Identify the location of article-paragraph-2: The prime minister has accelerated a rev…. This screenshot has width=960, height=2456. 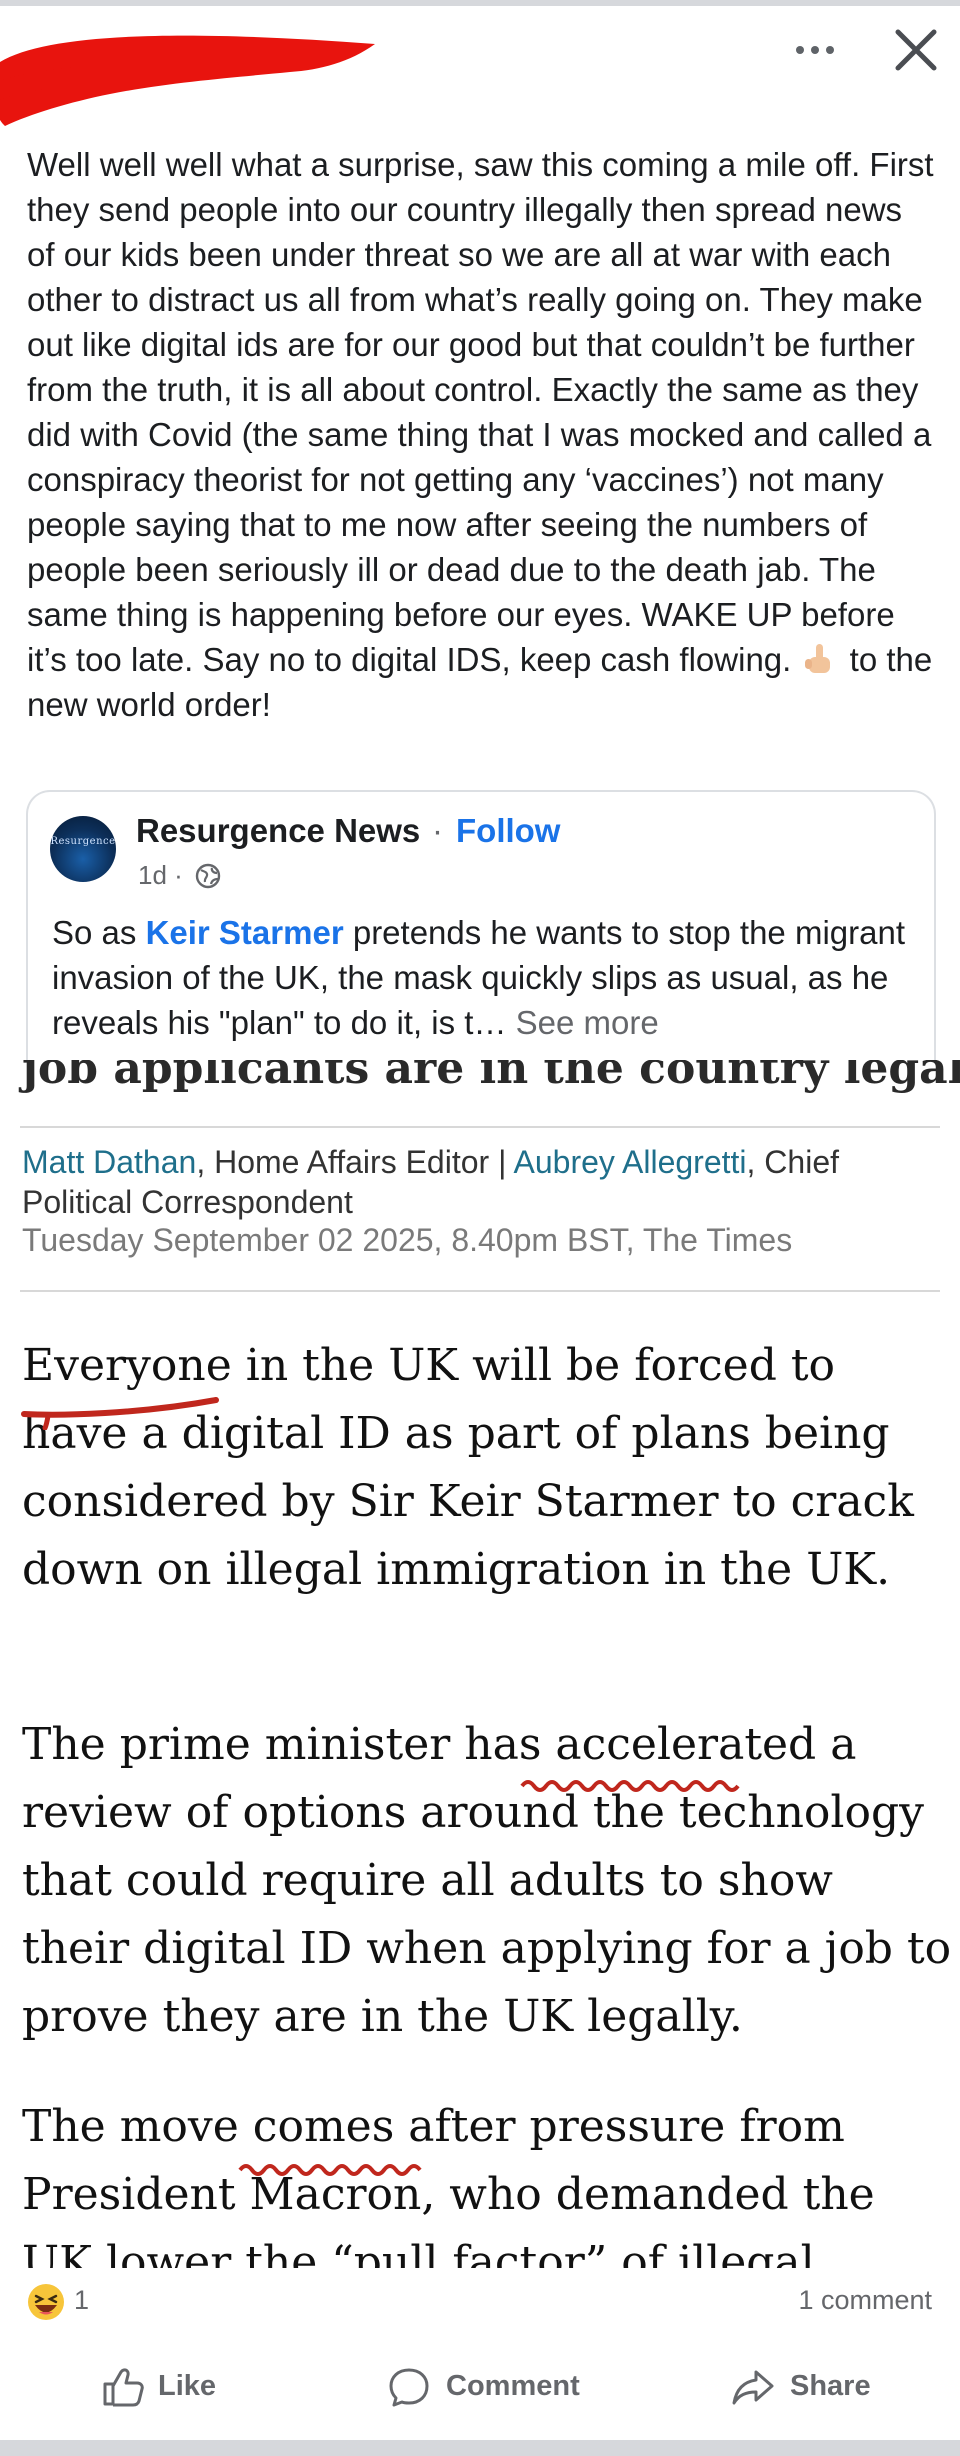
(487, 1880).